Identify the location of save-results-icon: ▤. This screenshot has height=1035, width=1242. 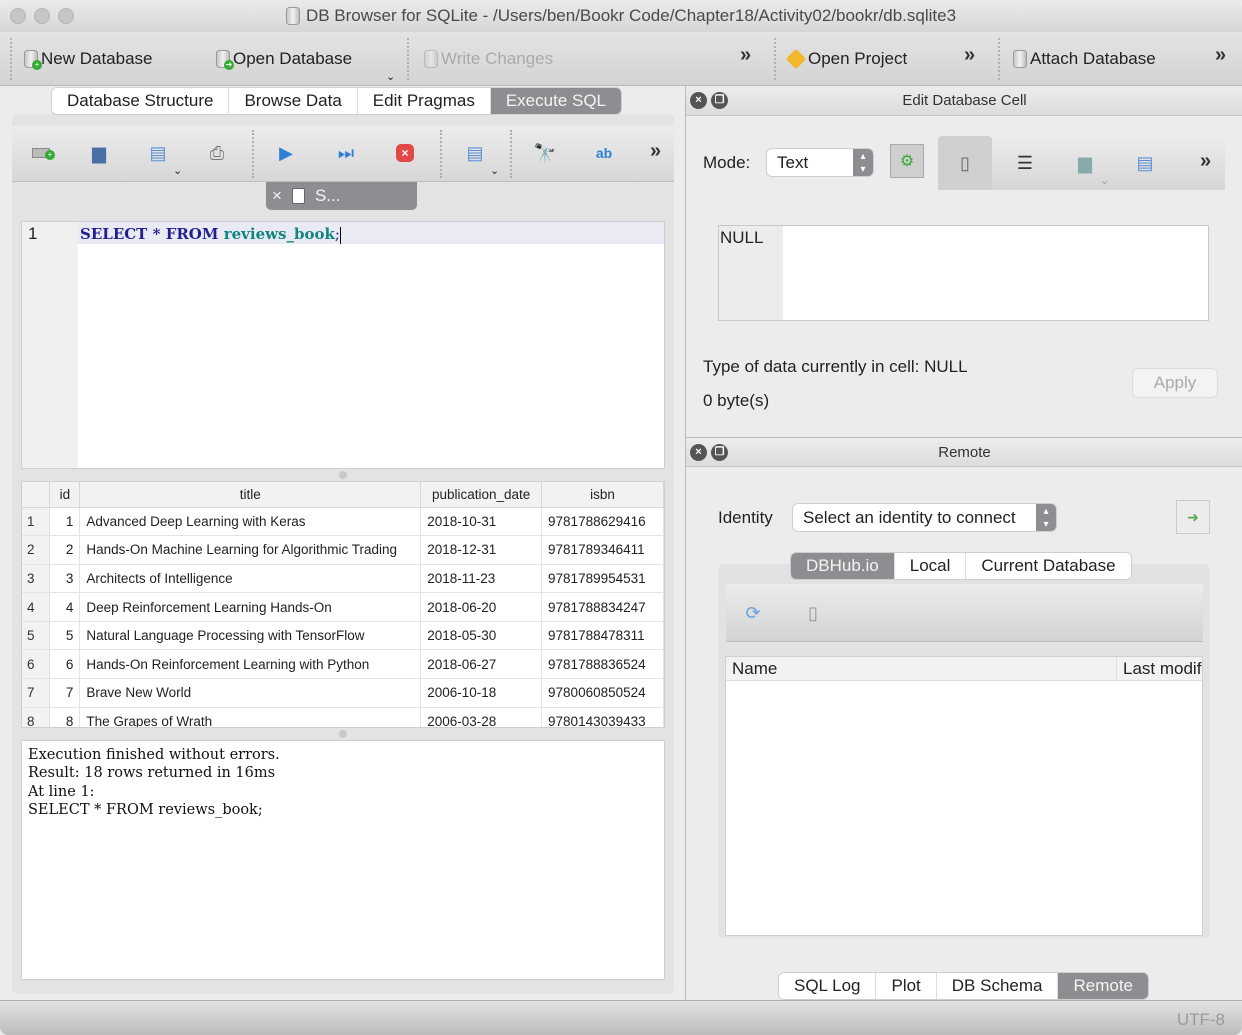
(475, 153).